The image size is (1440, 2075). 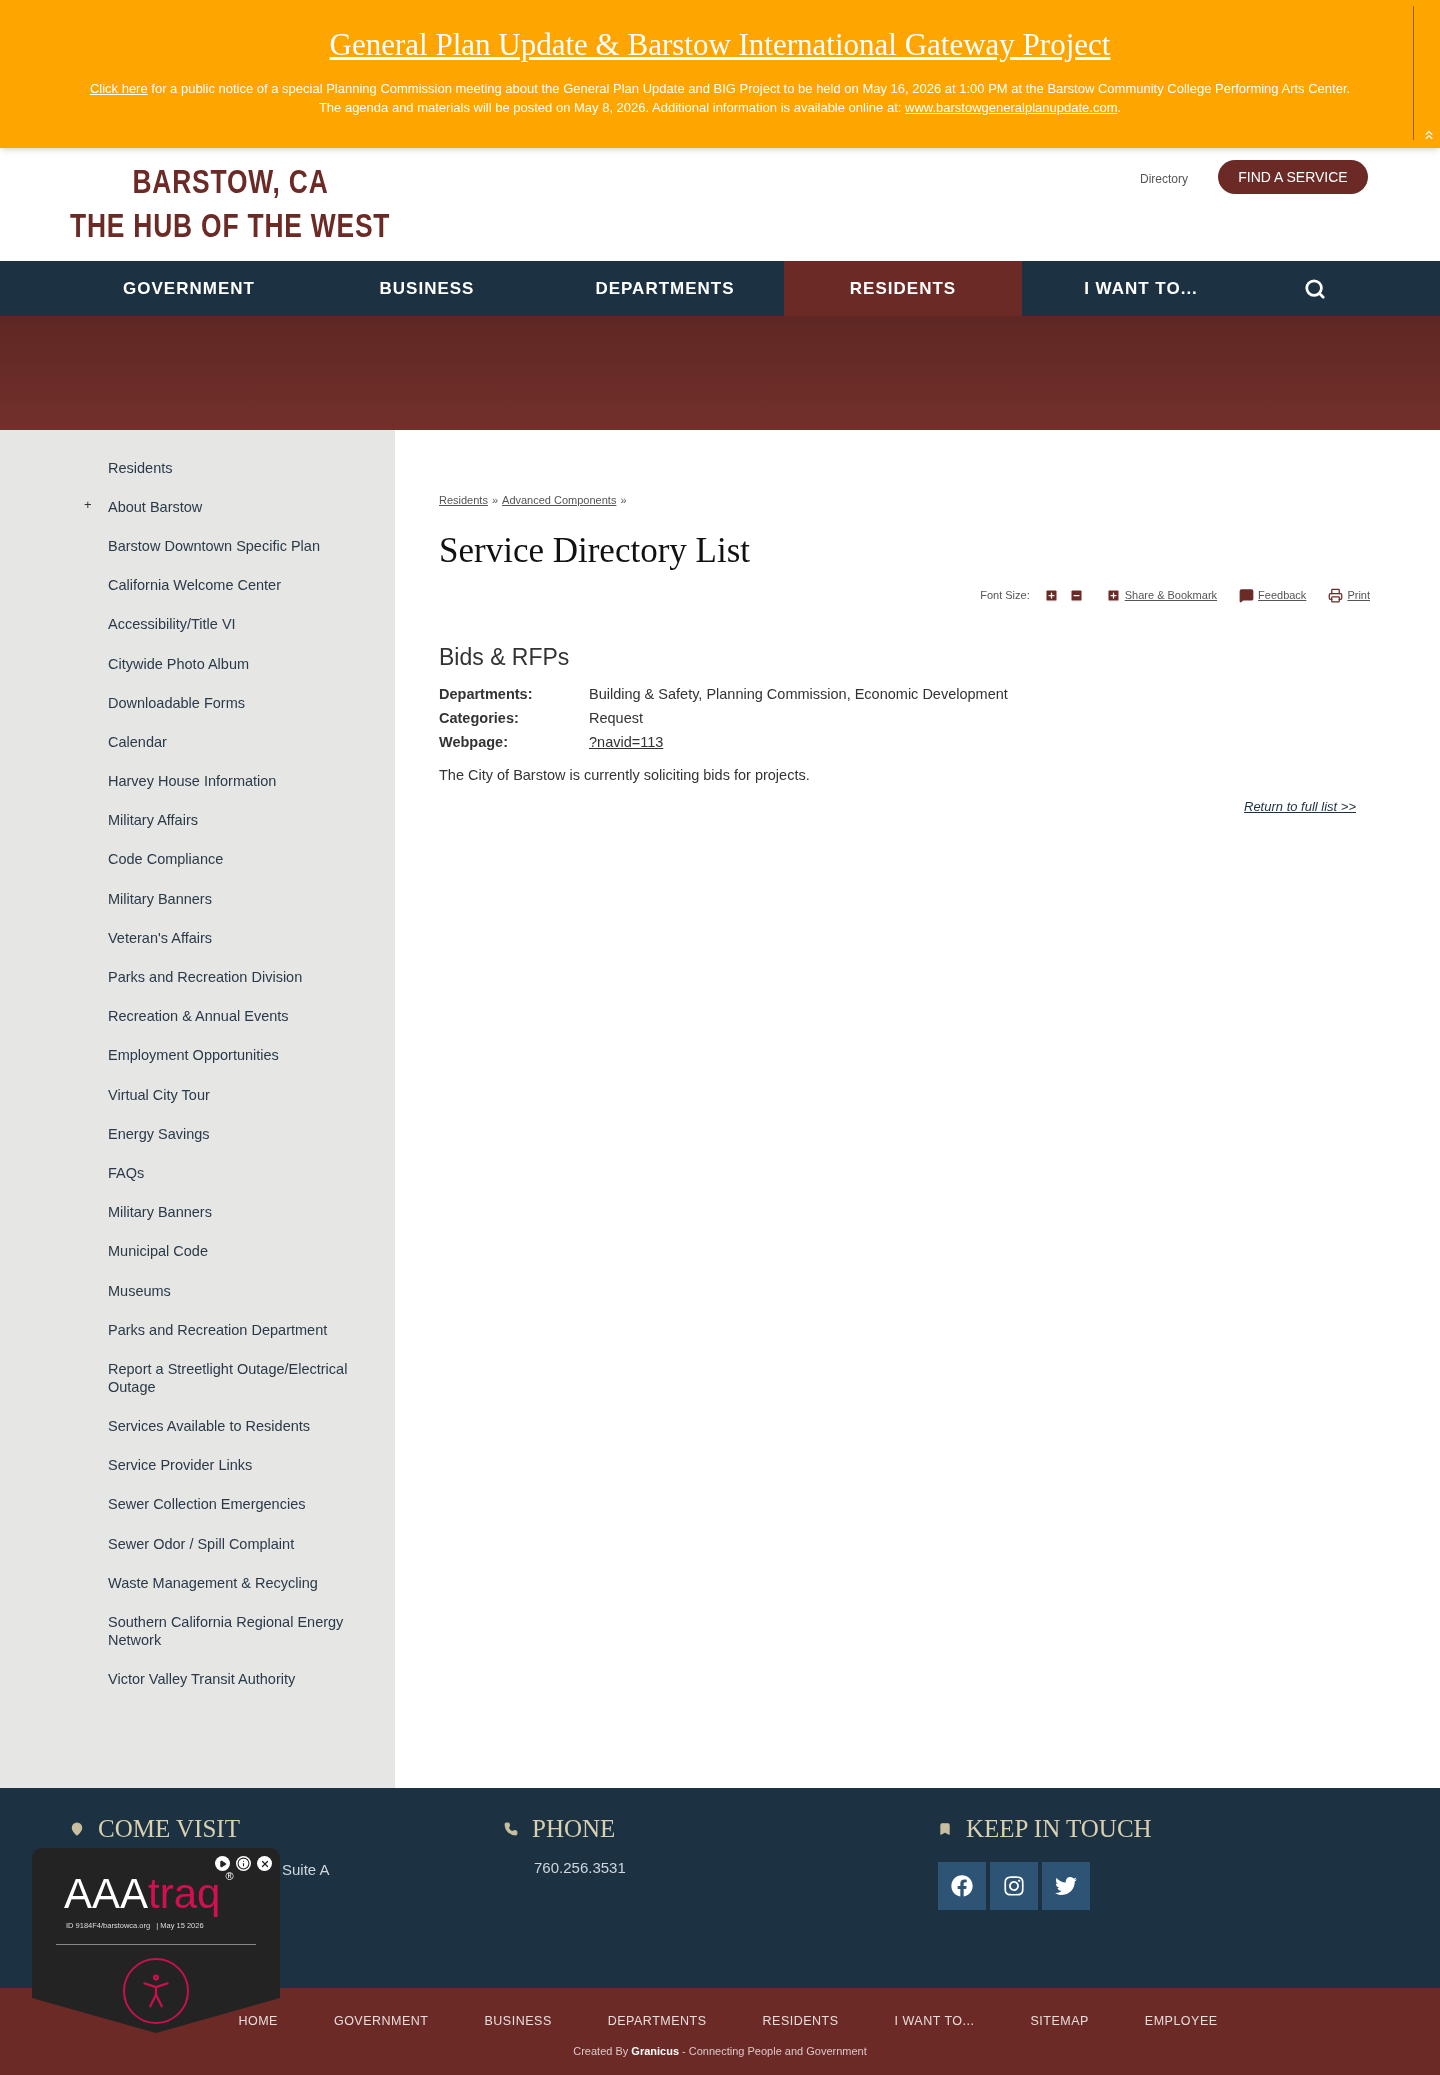 I want to click on field-value: Building & Safety, Planning Commission, Economic Development, so click(x=798, y=694).